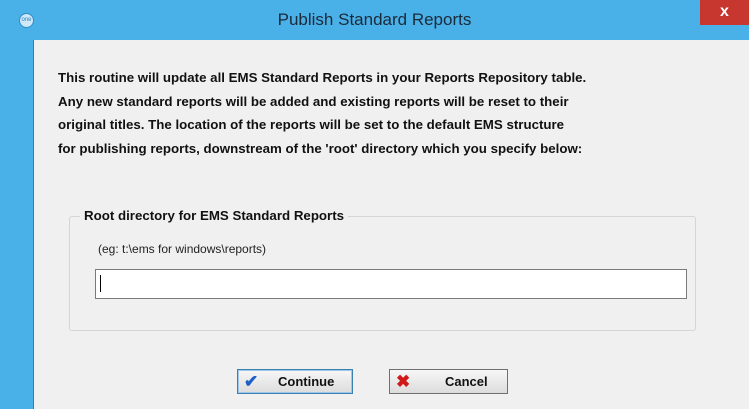 Image resolution: width=749 pixels, height=409 pixels. I want to click on check-icon: ✔, so click(251, 381).